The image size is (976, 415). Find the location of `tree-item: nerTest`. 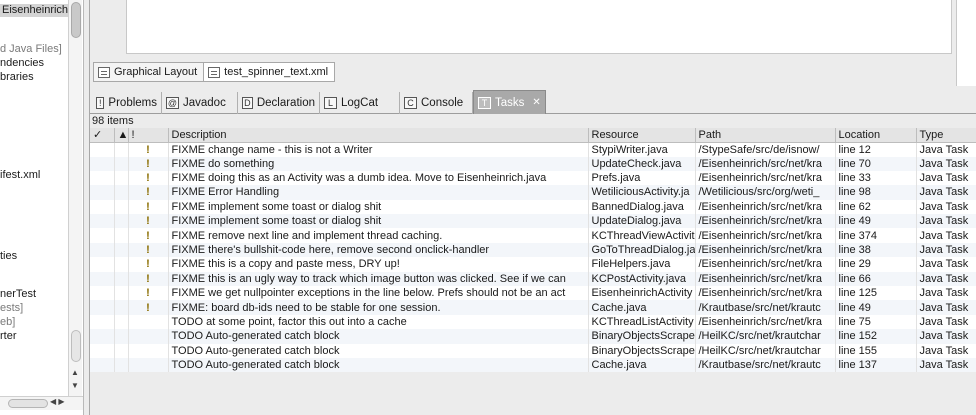

tree-item: nerTest is located at coordinates (18, 294).